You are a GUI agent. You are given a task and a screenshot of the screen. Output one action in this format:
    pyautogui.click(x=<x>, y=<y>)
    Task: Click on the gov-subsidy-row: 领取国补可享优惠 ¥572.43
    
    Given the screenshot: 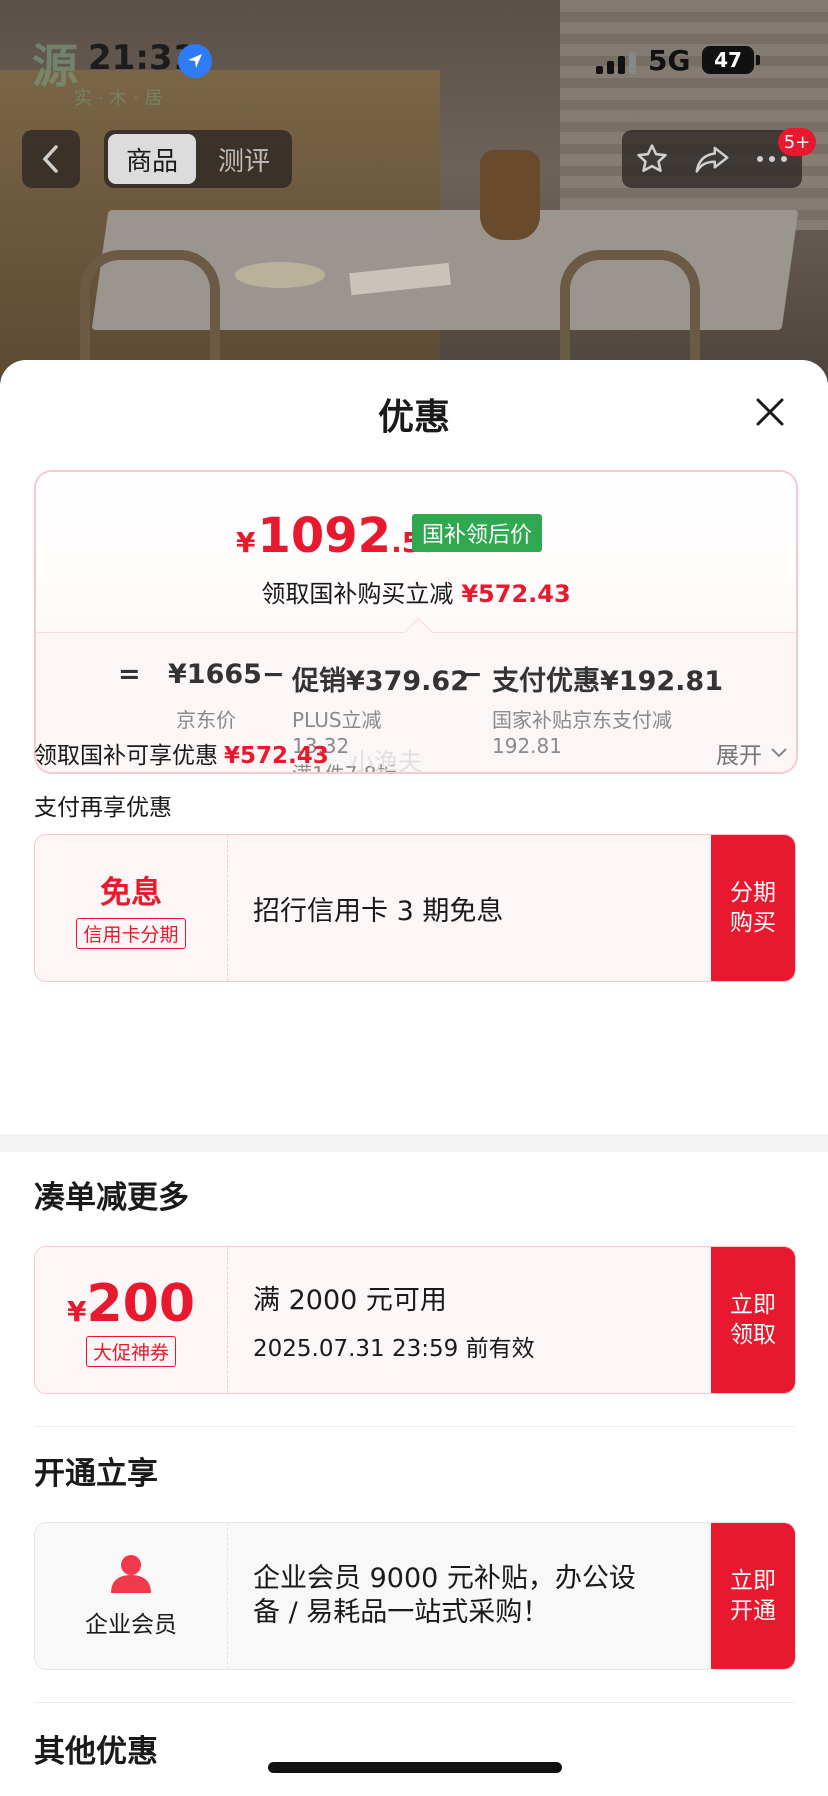 What is the action you would take?
    pyautogui.click(x=181, y=753)
    